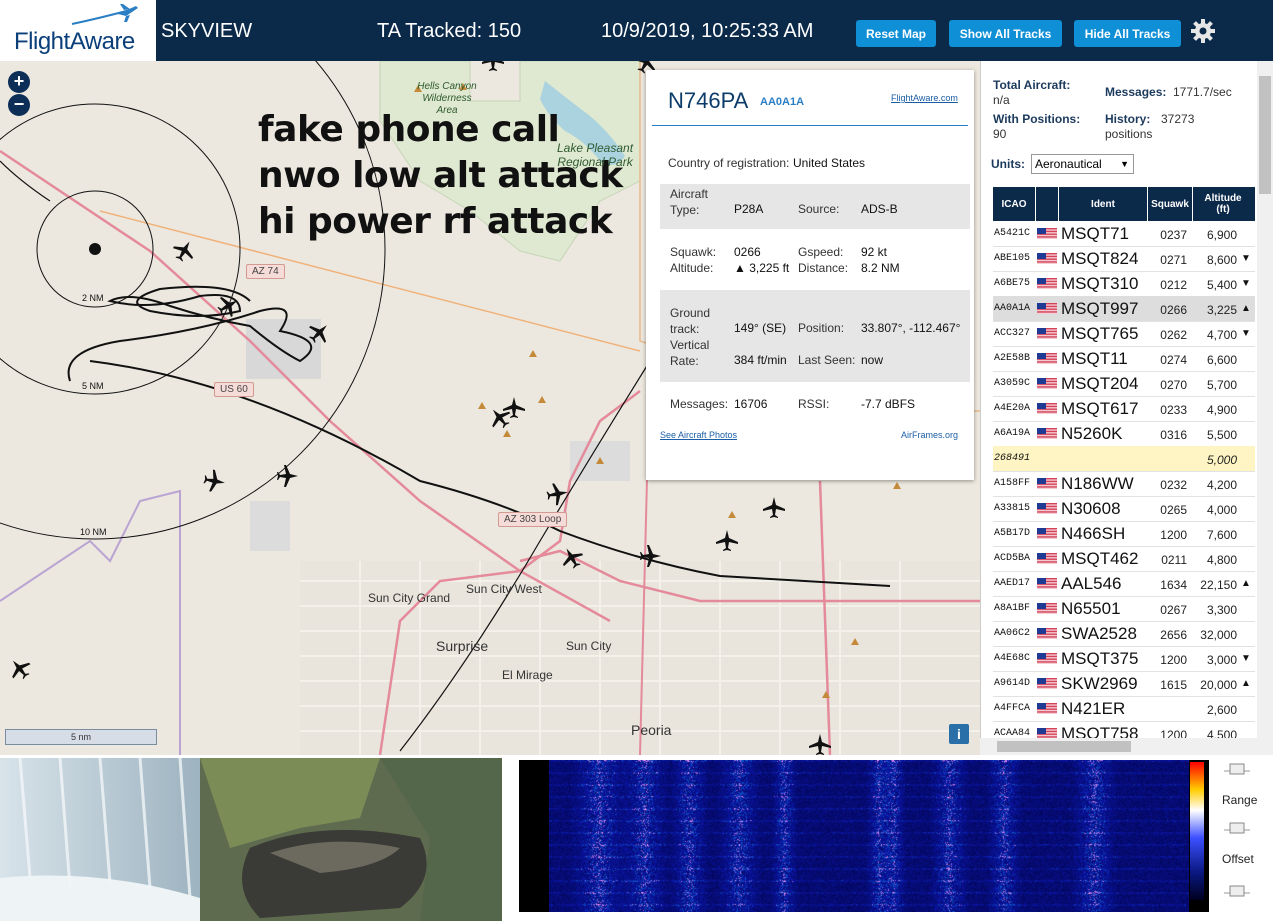  What do you see at coordinates (896, 33) in the screenshot?
I see `reset-map-button: Reset Map` at bounding box center [896, 33].